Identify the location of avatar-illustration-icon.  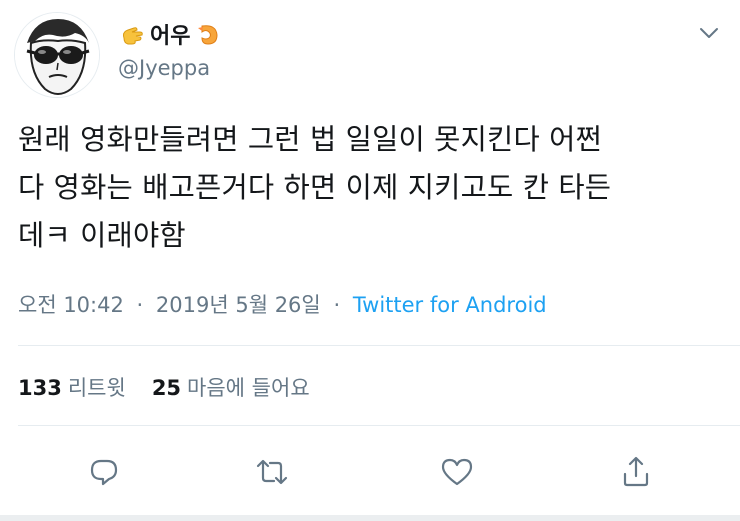
(57, 55).